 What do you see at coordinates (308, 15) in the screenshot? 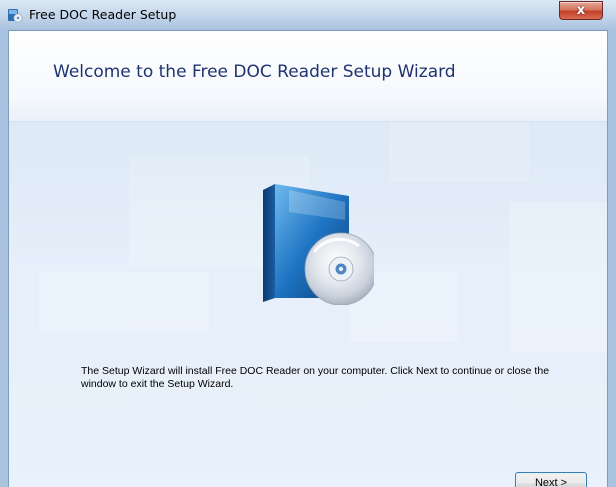
I see `title-bar: Free DOC Reader Setup x` at bounding box center [308, 15].